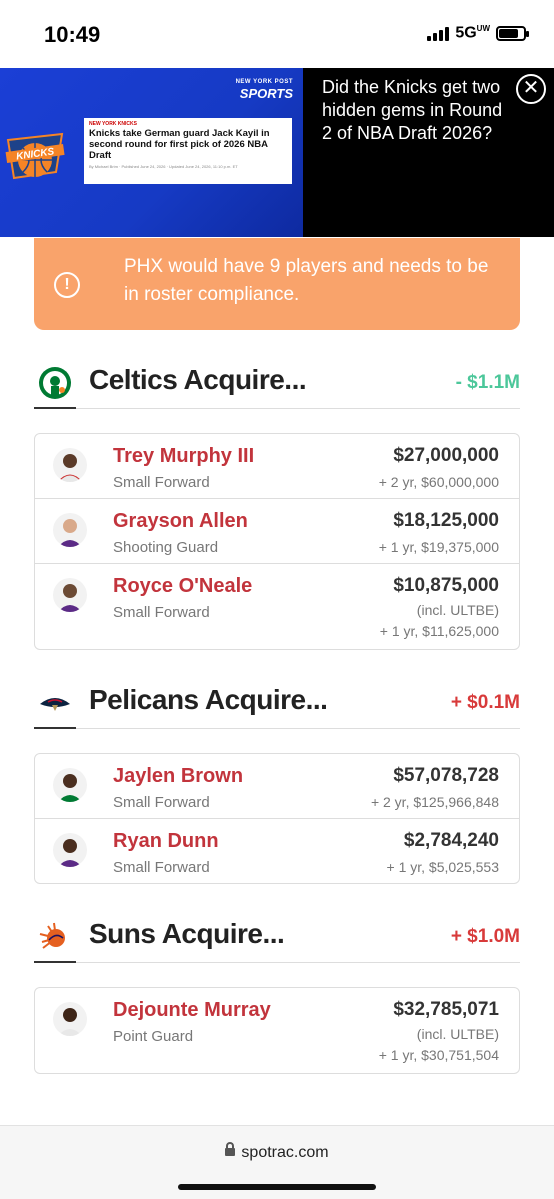  I want to click on player-contract: + 1 yr, $5,025,553, so click(442, 867).